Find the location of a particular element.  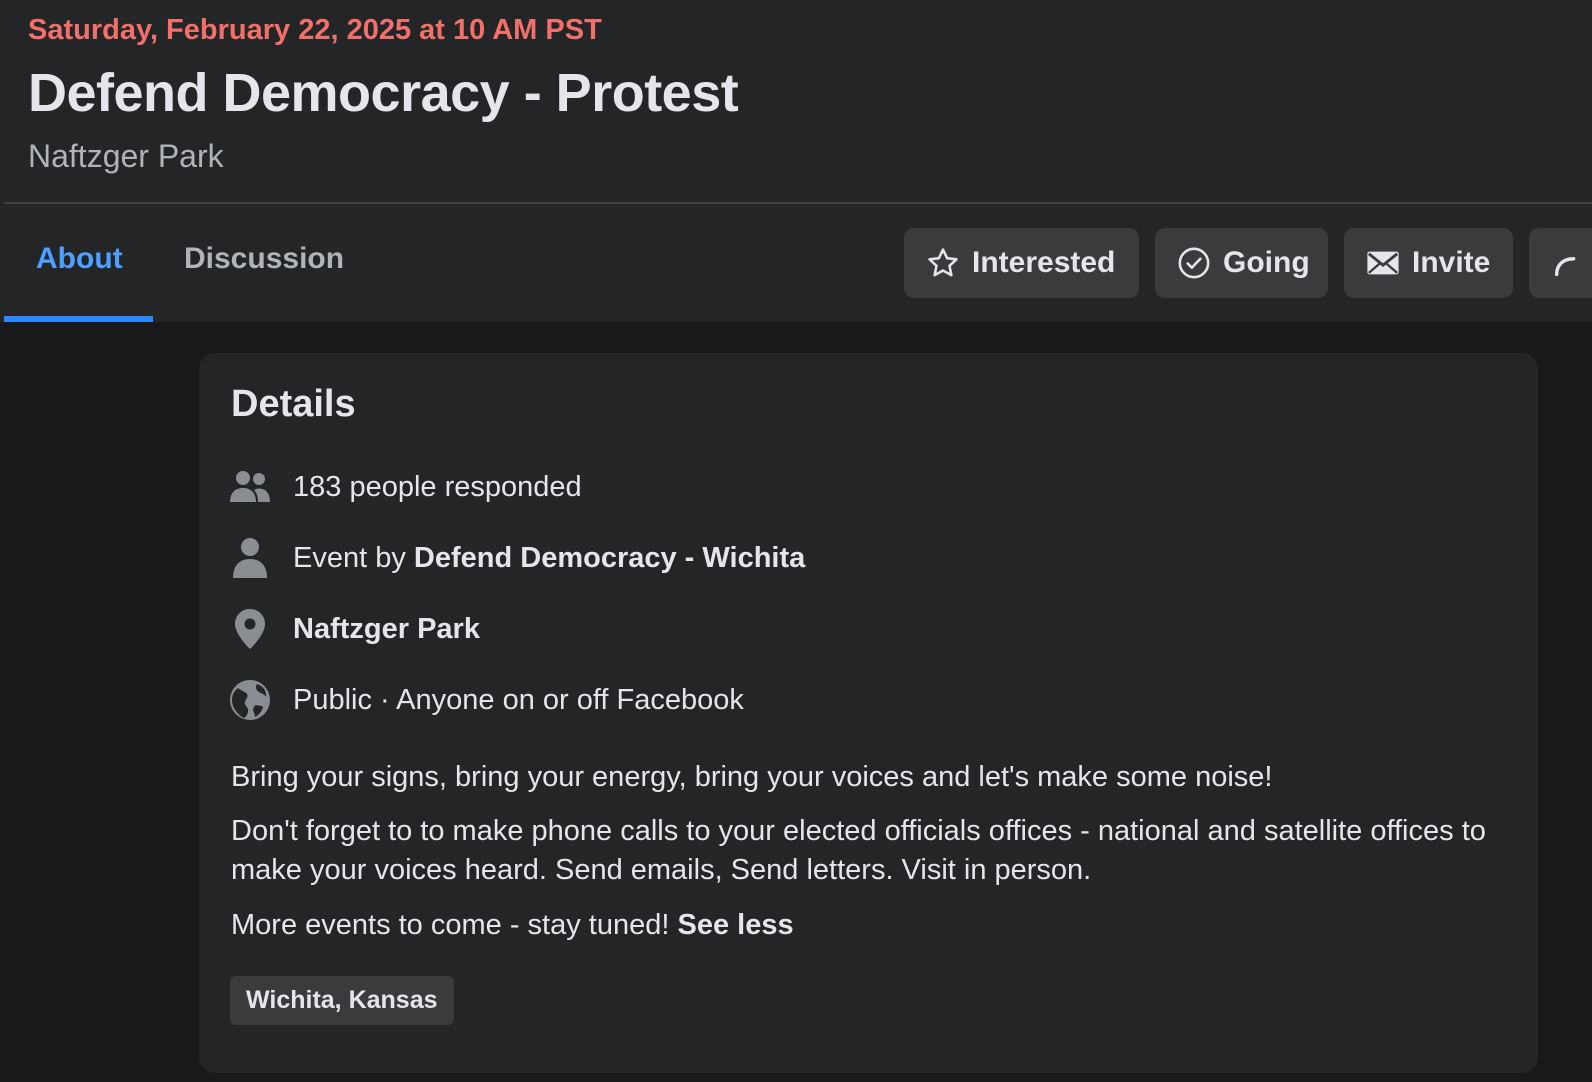

share-icon is located at coordinates (1565, 267).